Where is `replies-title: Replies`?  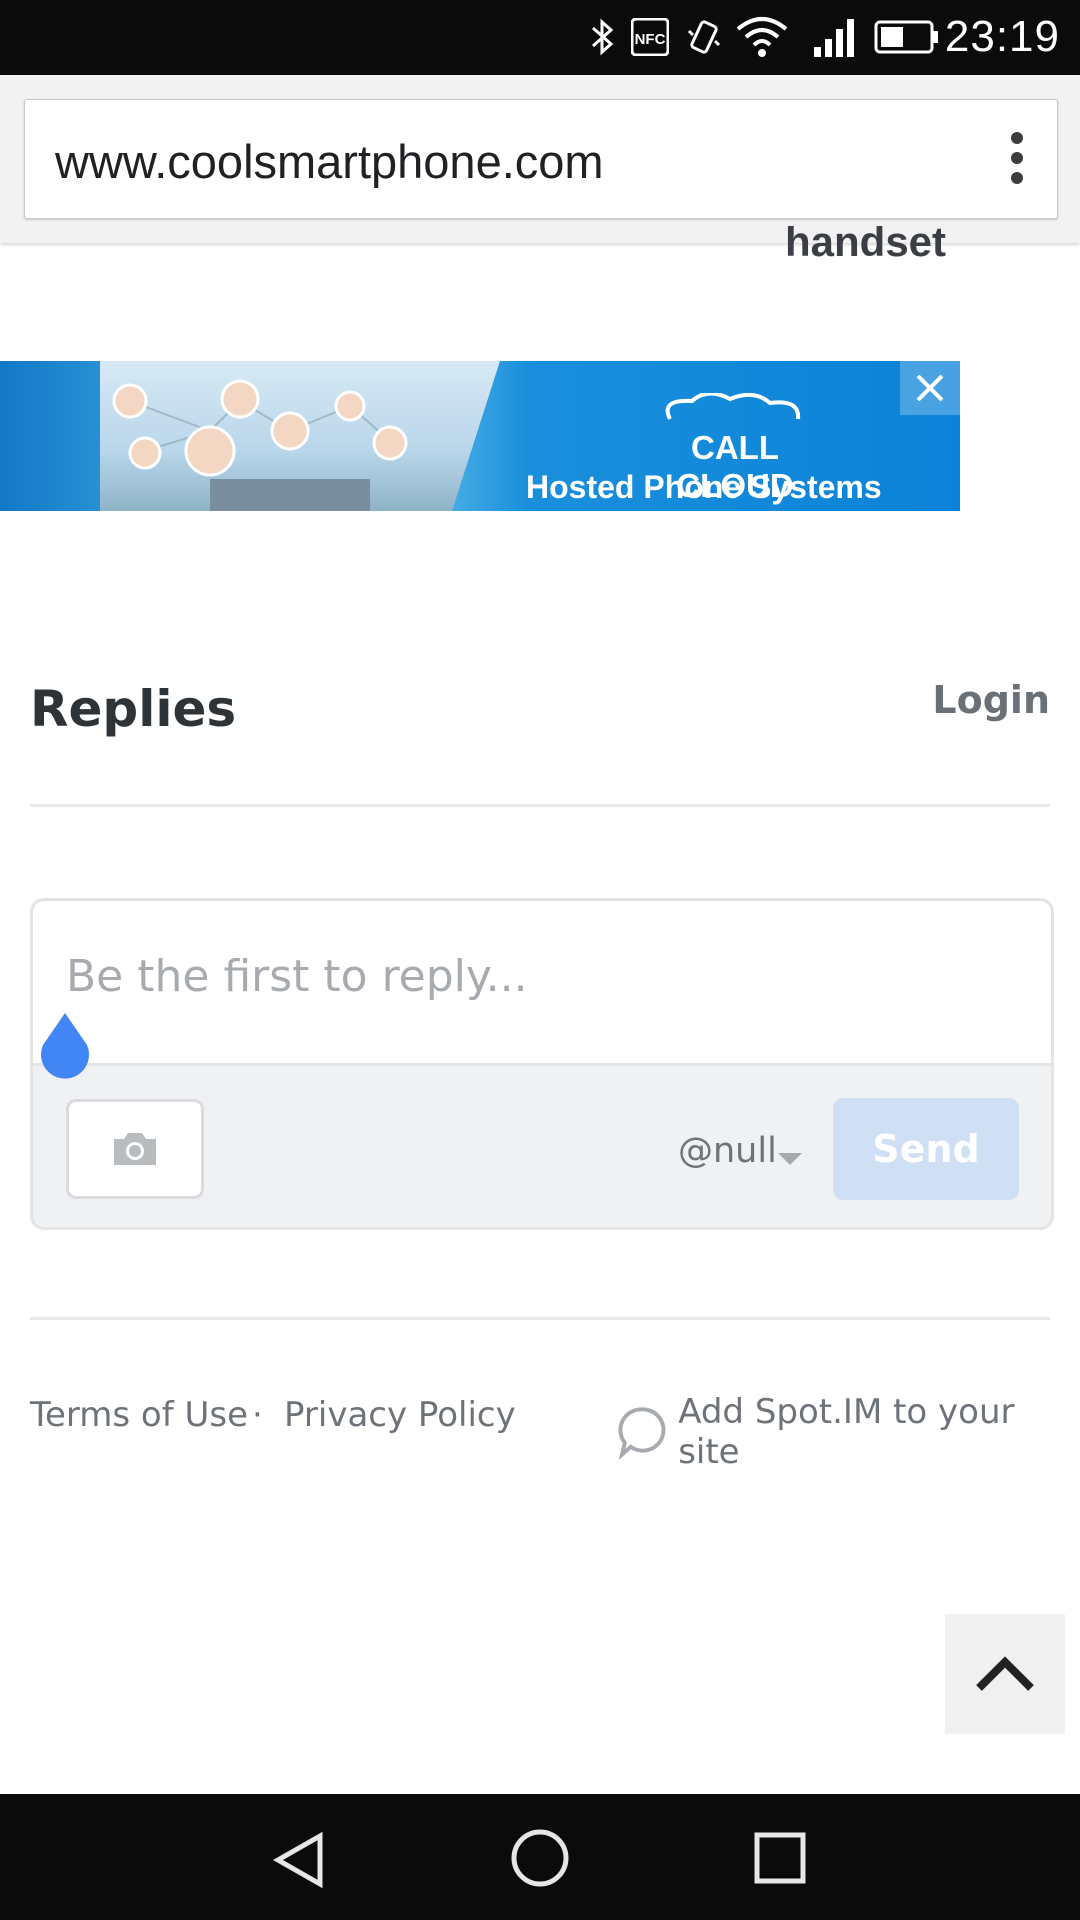
replies-title: Replies is located at coordinates (133, 709).